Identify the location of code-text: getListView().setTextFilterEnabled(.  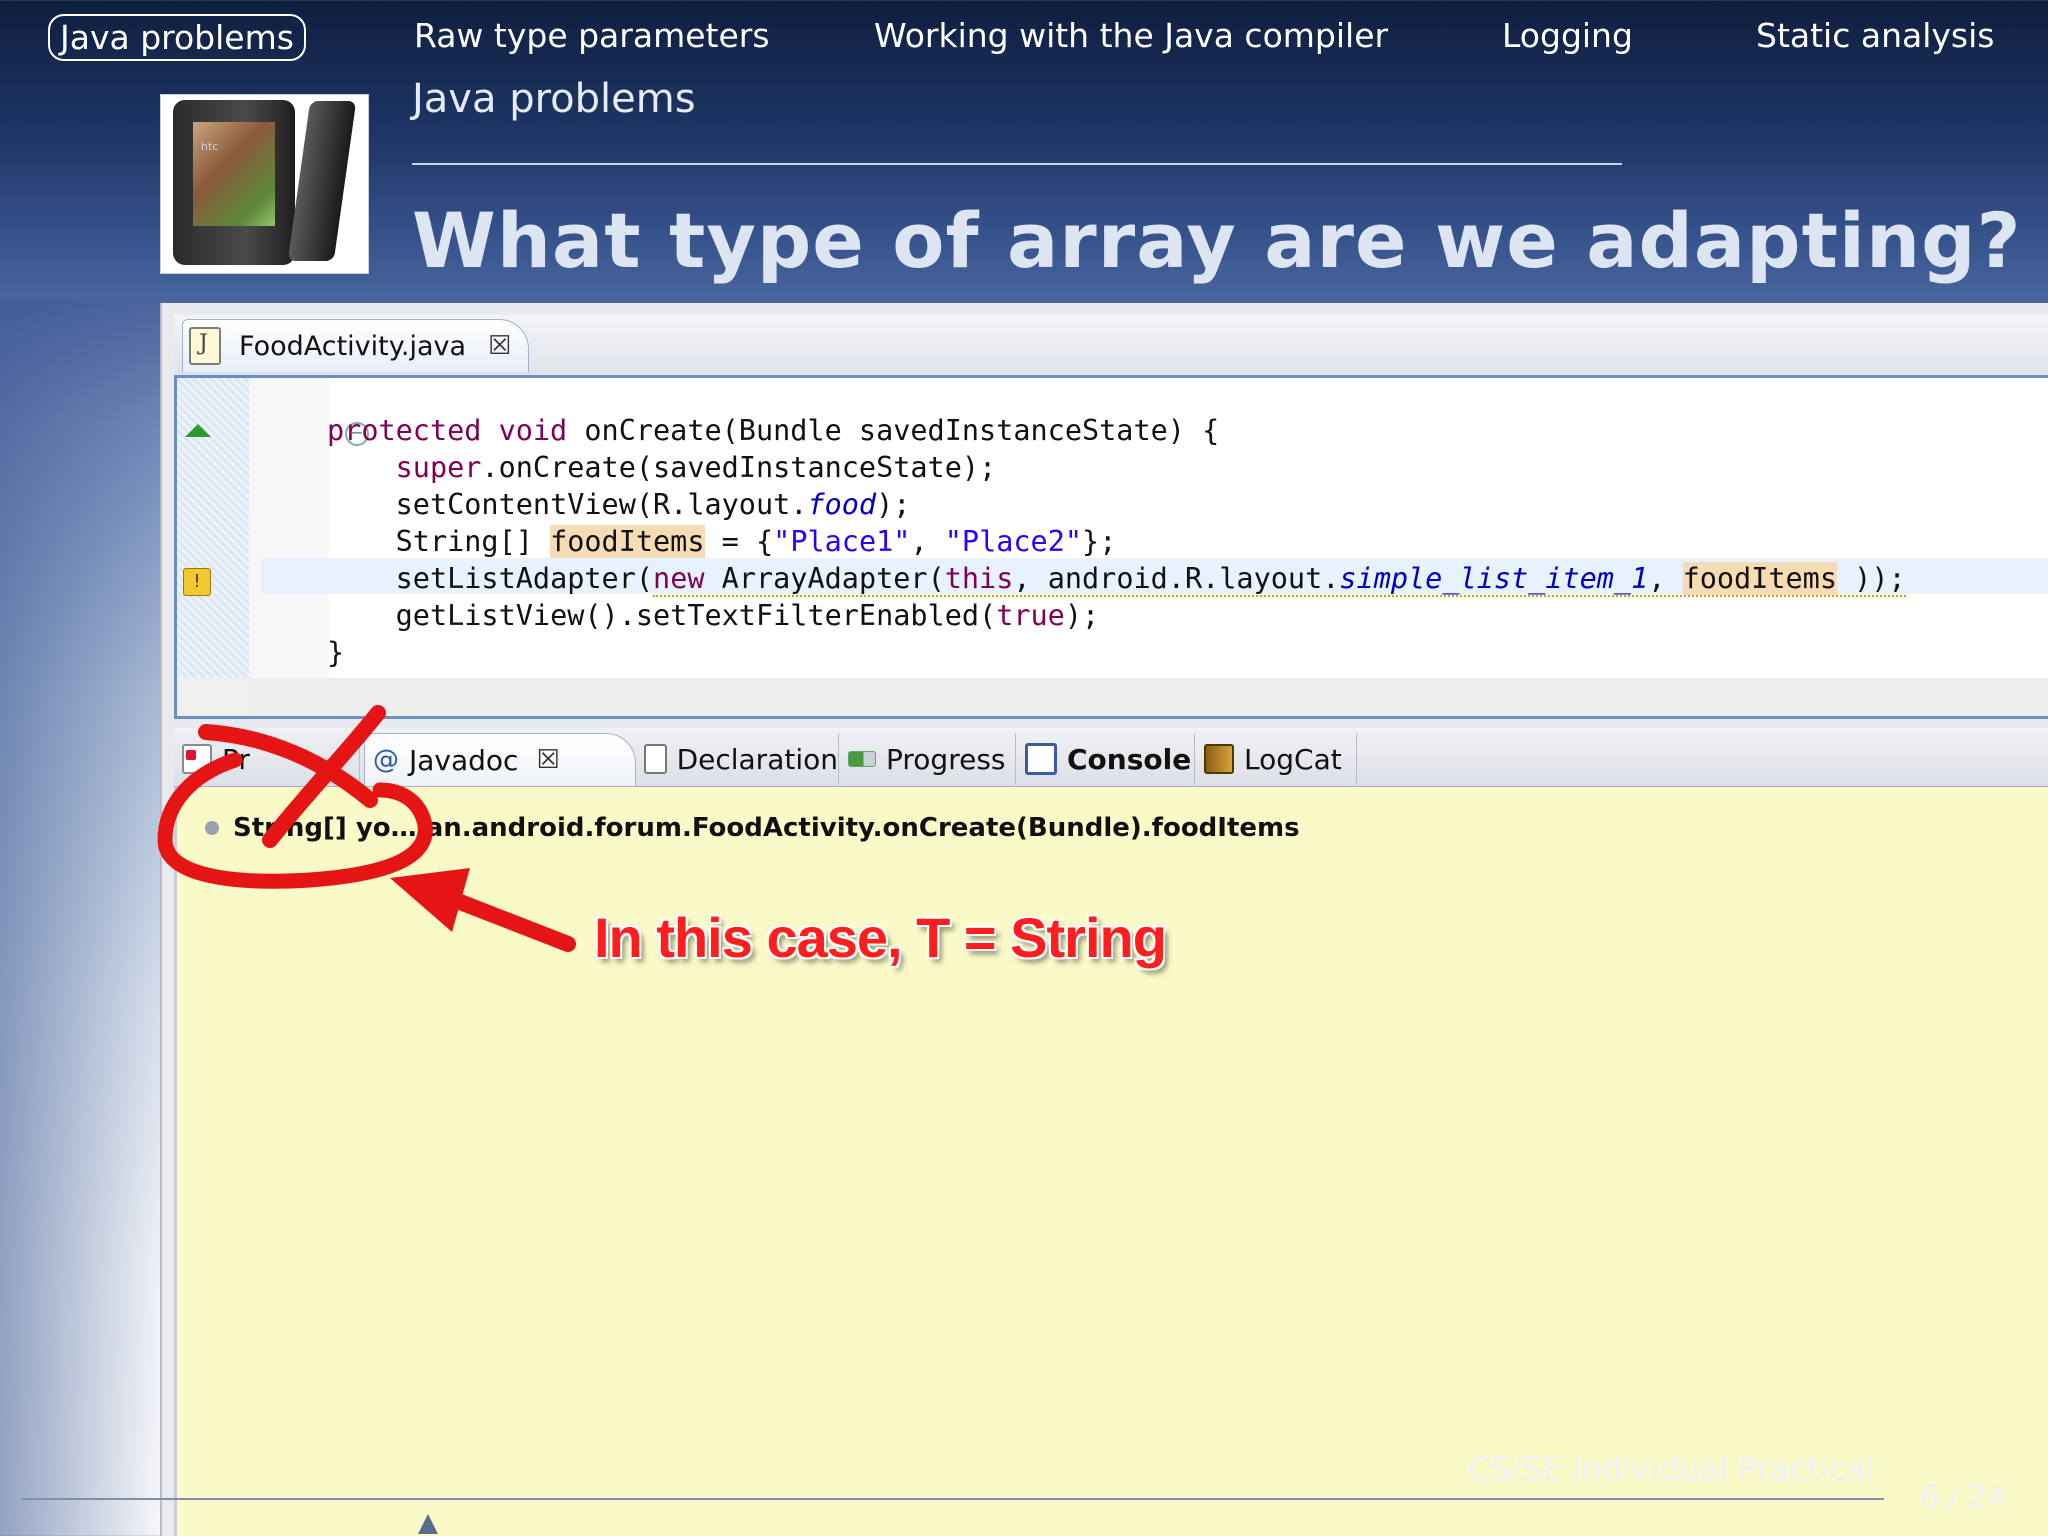
(696, 615).